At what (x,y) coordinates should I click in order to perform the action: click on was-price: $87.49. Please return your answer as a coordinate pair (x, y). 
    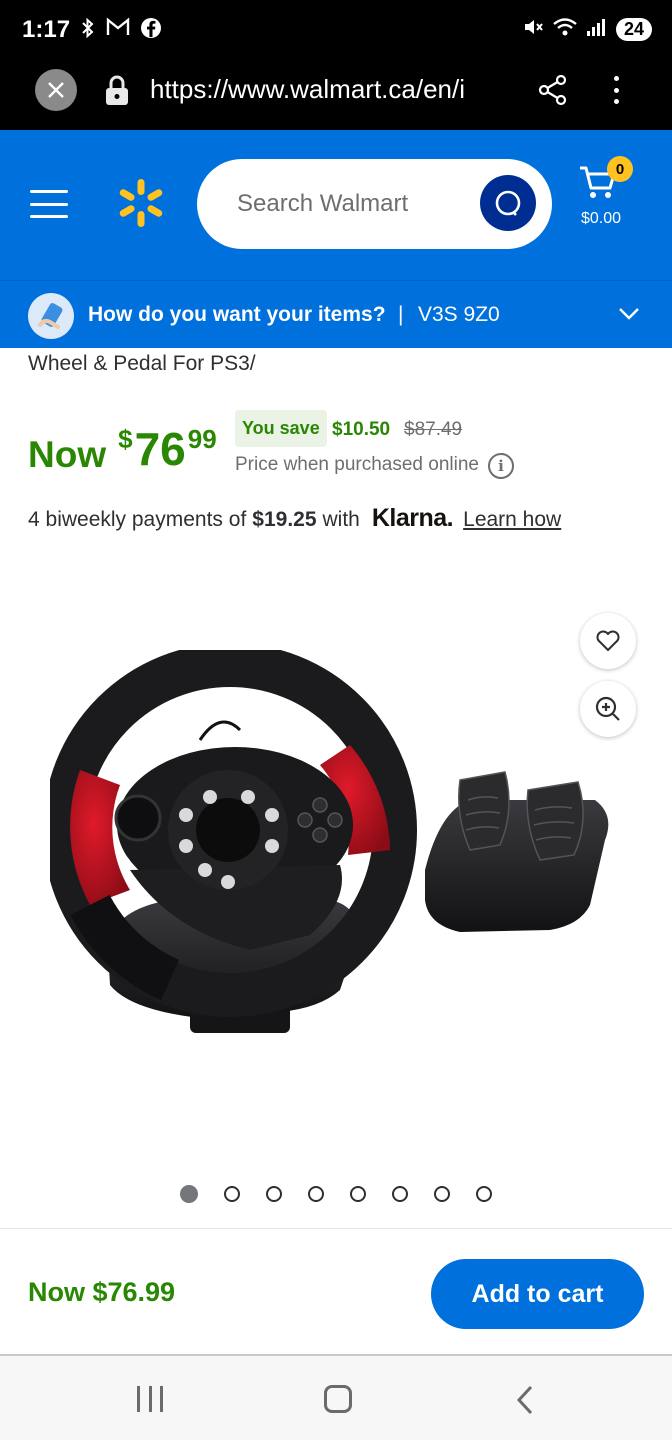
    Looking at the image, I should click on (433, 429).